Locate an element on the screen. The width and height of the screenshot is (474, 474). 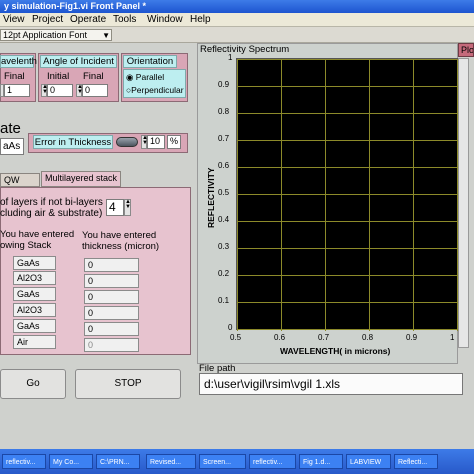
stop-button: STOP is located at coordinates (128, 384).